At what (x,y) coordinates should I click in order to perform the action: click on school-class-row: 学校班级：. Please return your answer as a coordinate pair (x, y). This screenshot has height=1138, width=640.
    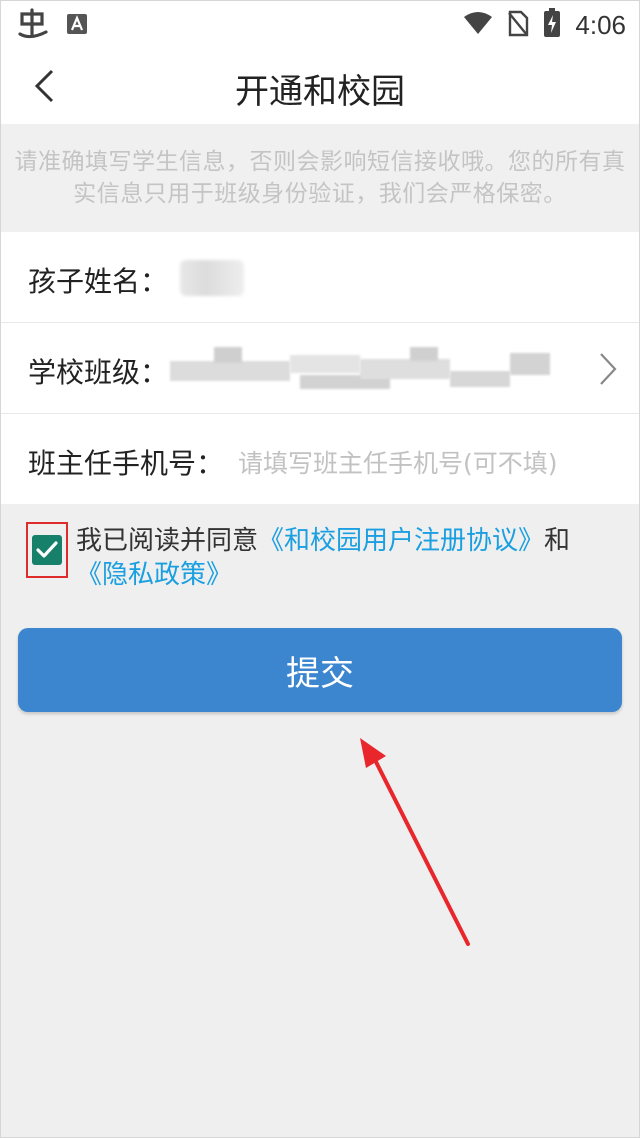
    Looking at the image, I should click on (320, 368).